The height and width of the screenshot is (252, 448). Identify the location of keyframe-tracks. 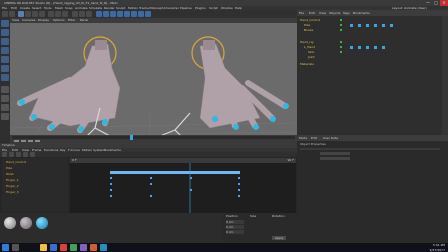
(183, 188).